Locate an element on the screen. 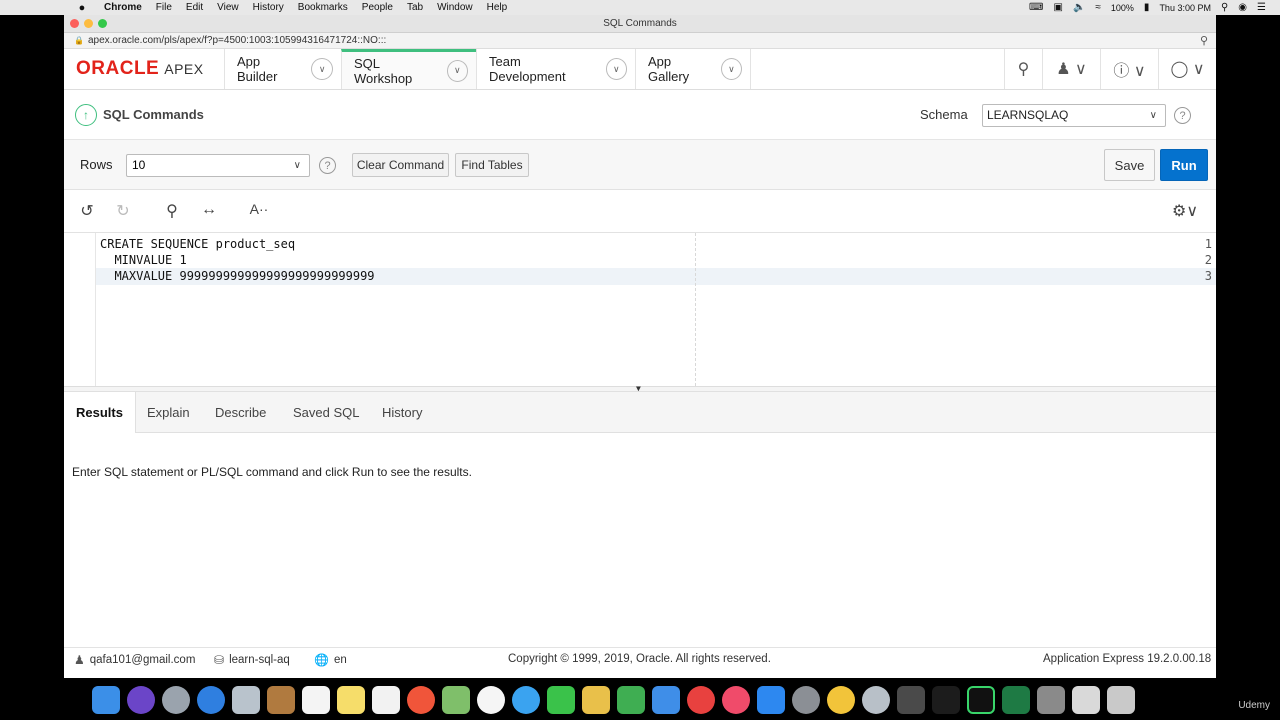  tab-saved-sql: Saved SQL is located at coordinates (326, 412).